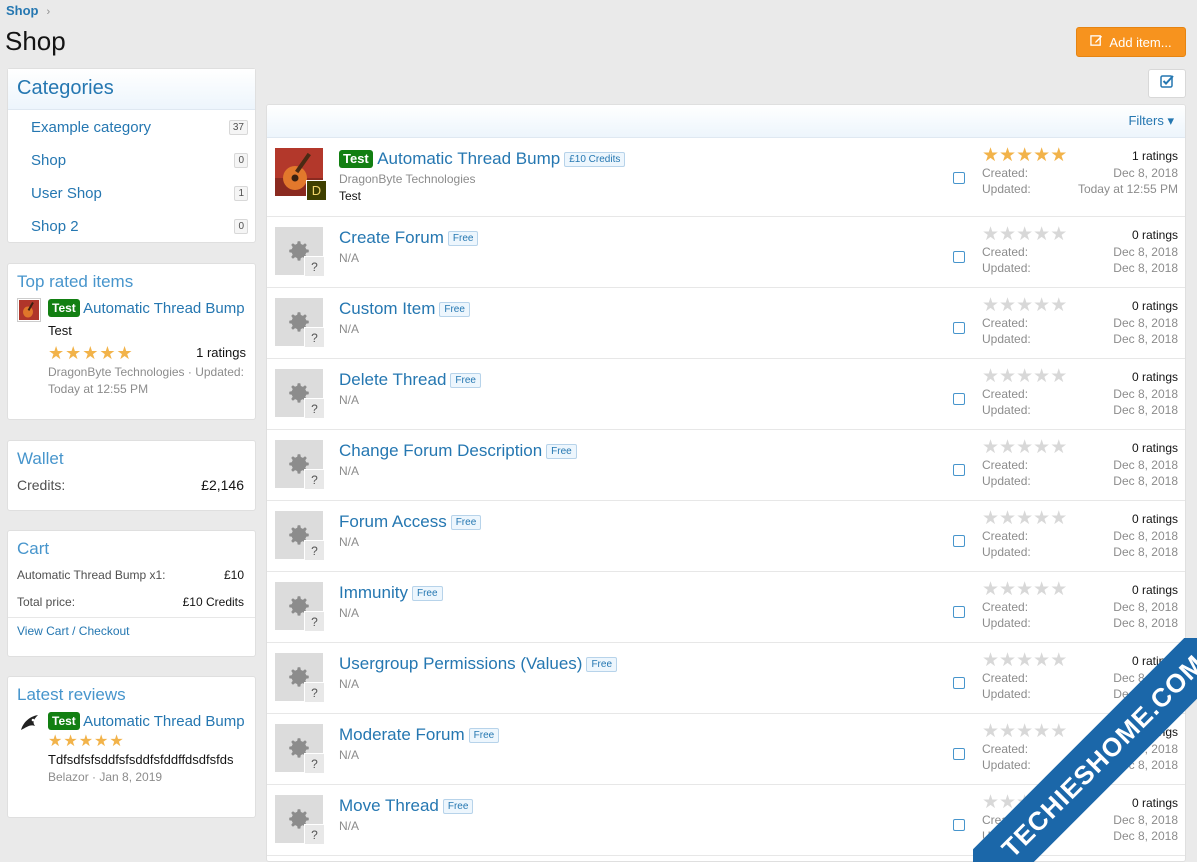 The image size is (1197, 862). What do you see at coordinates (440, 450) in the screenshot?
I see `item-title-link: Change Forum Description` at bounding box center [440, 450].